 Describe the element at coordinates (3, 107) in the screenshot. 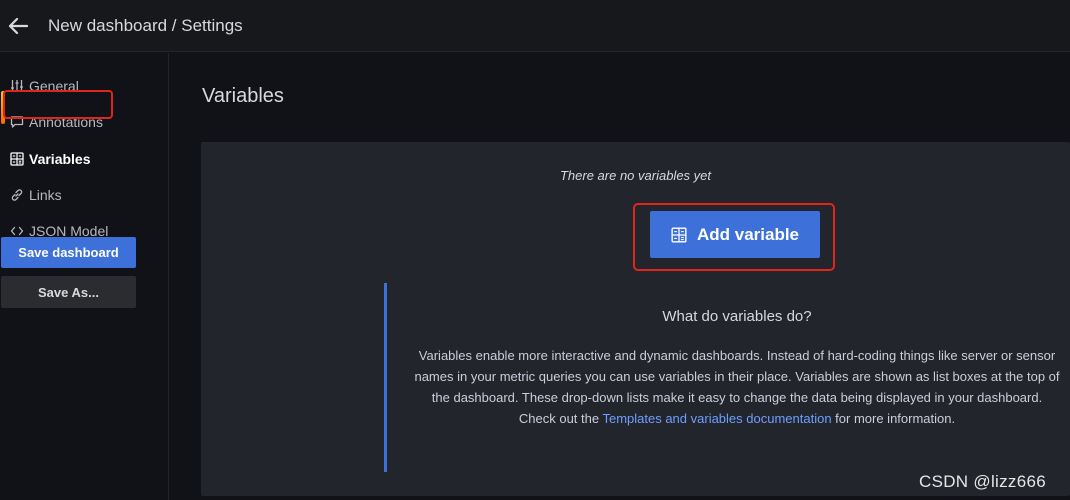

I see `active-indicator` at that location.